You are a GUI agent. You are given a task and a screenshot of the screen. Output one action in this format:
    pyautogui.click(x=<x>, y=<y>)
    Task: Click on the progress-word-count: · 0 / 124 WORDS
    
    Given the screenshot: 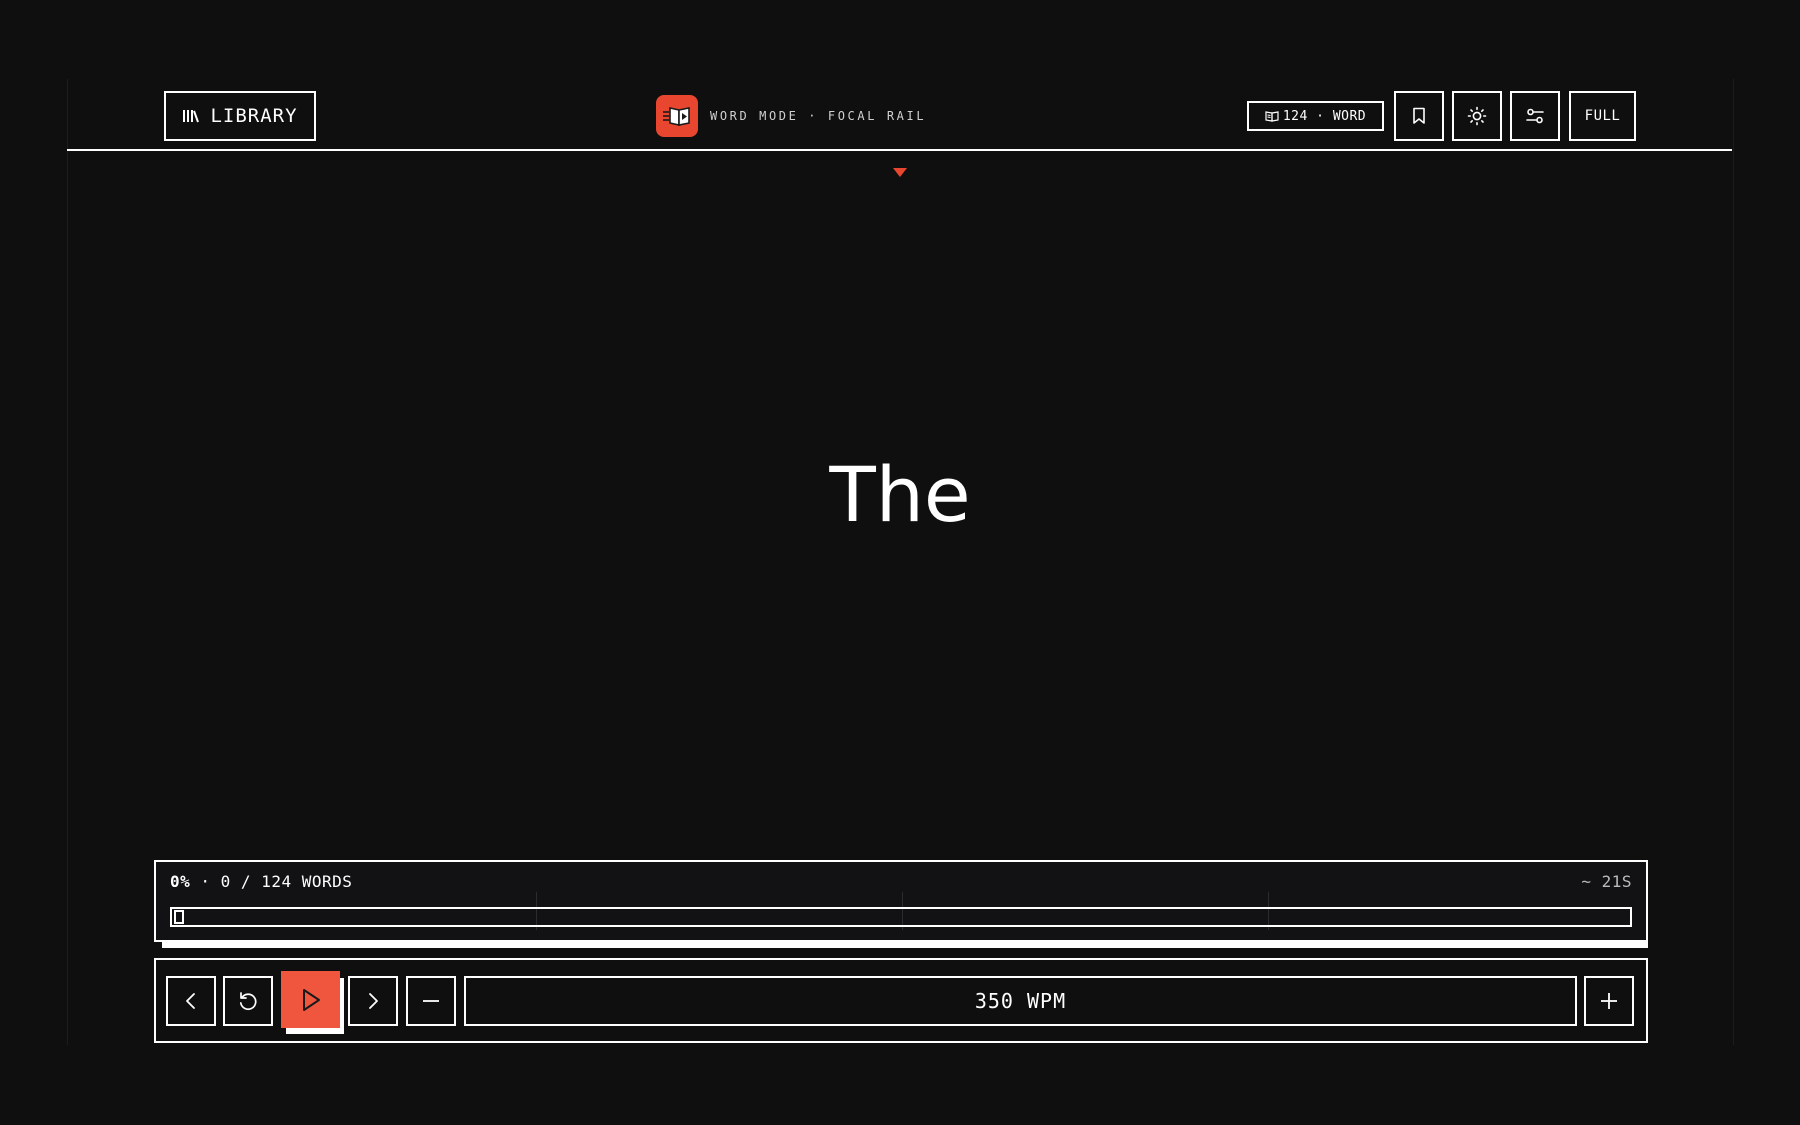 What is the action you would take?
    pyautogui.click(x=271, y=881)
    